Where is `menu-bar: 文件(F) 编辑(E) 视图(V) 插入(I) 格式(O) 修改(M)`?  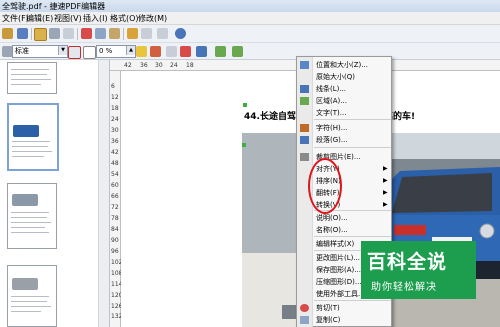 menu-bar: 文件(F) 编辑(E) 视图(V) 插入(I) 格式(O) 修改(M) is located at coordinates (250, 18).